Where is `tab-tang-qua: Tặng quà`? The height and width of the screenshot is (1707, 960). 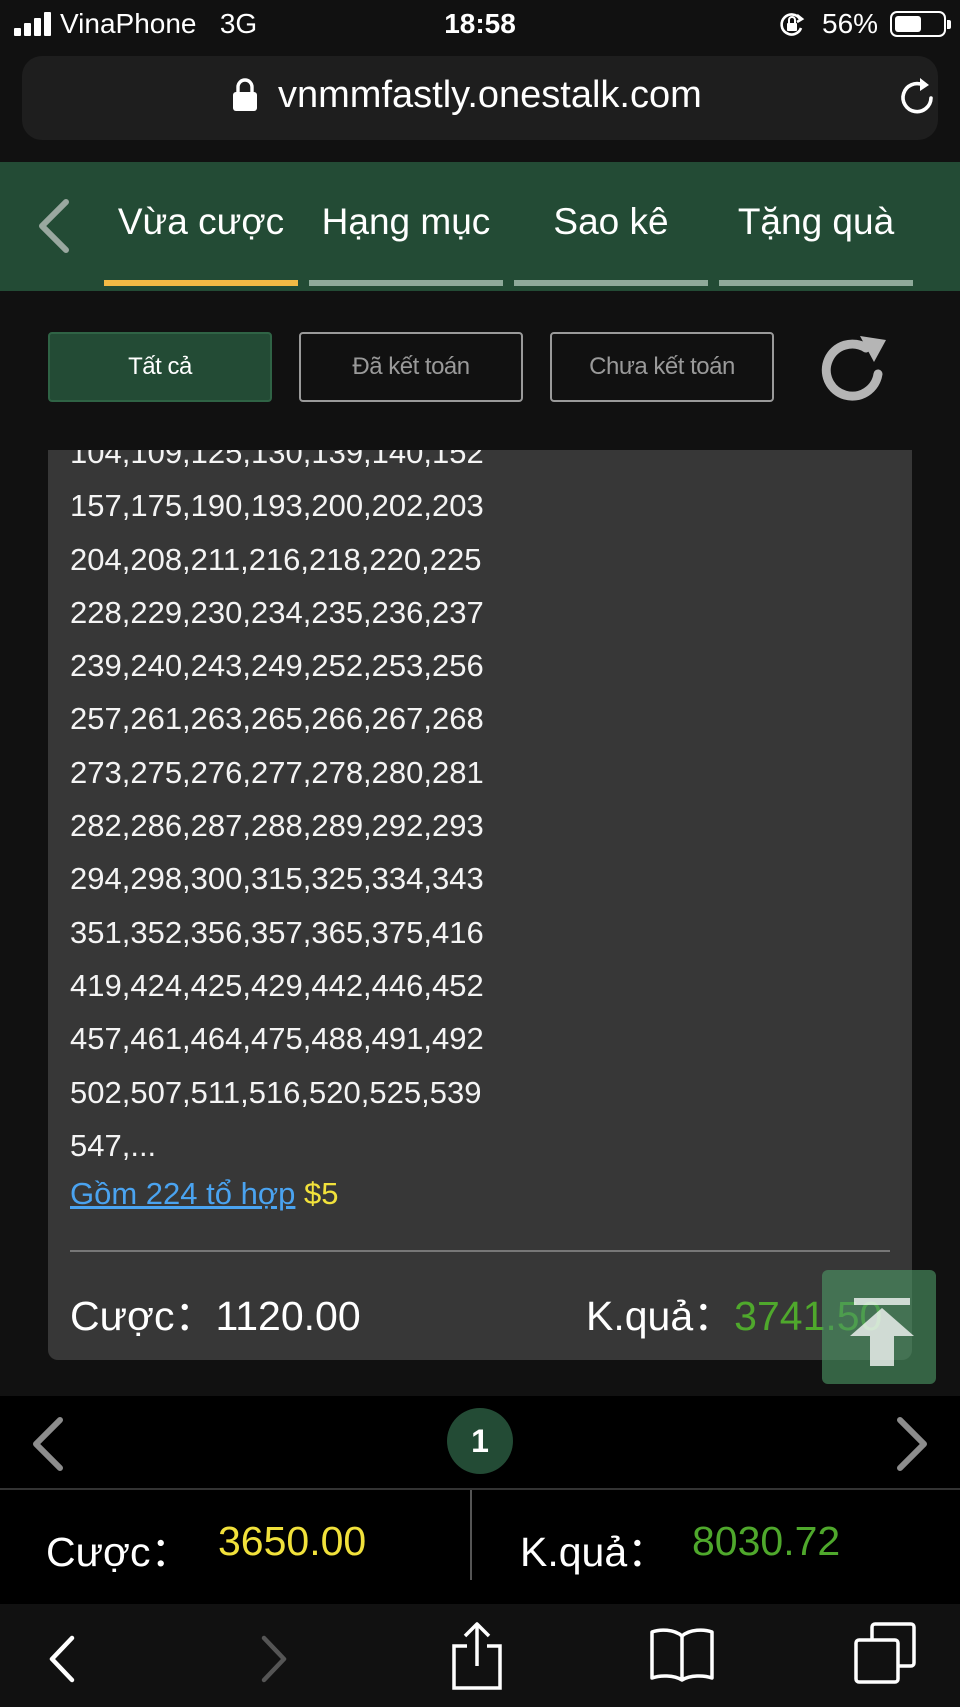 tab-tang-qua: Tặng quà is located at coordinates (816, 242).